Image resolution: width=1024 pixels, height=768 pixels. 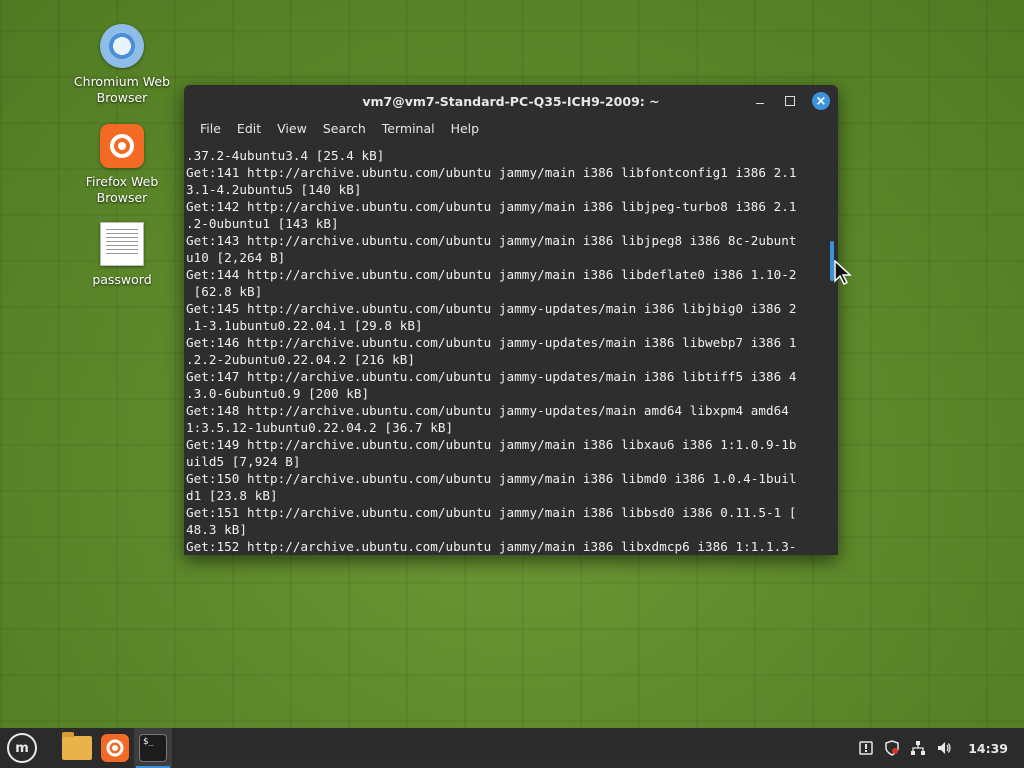 I want to click on menu-terminal: Terminal, so click(x=408, y=128).